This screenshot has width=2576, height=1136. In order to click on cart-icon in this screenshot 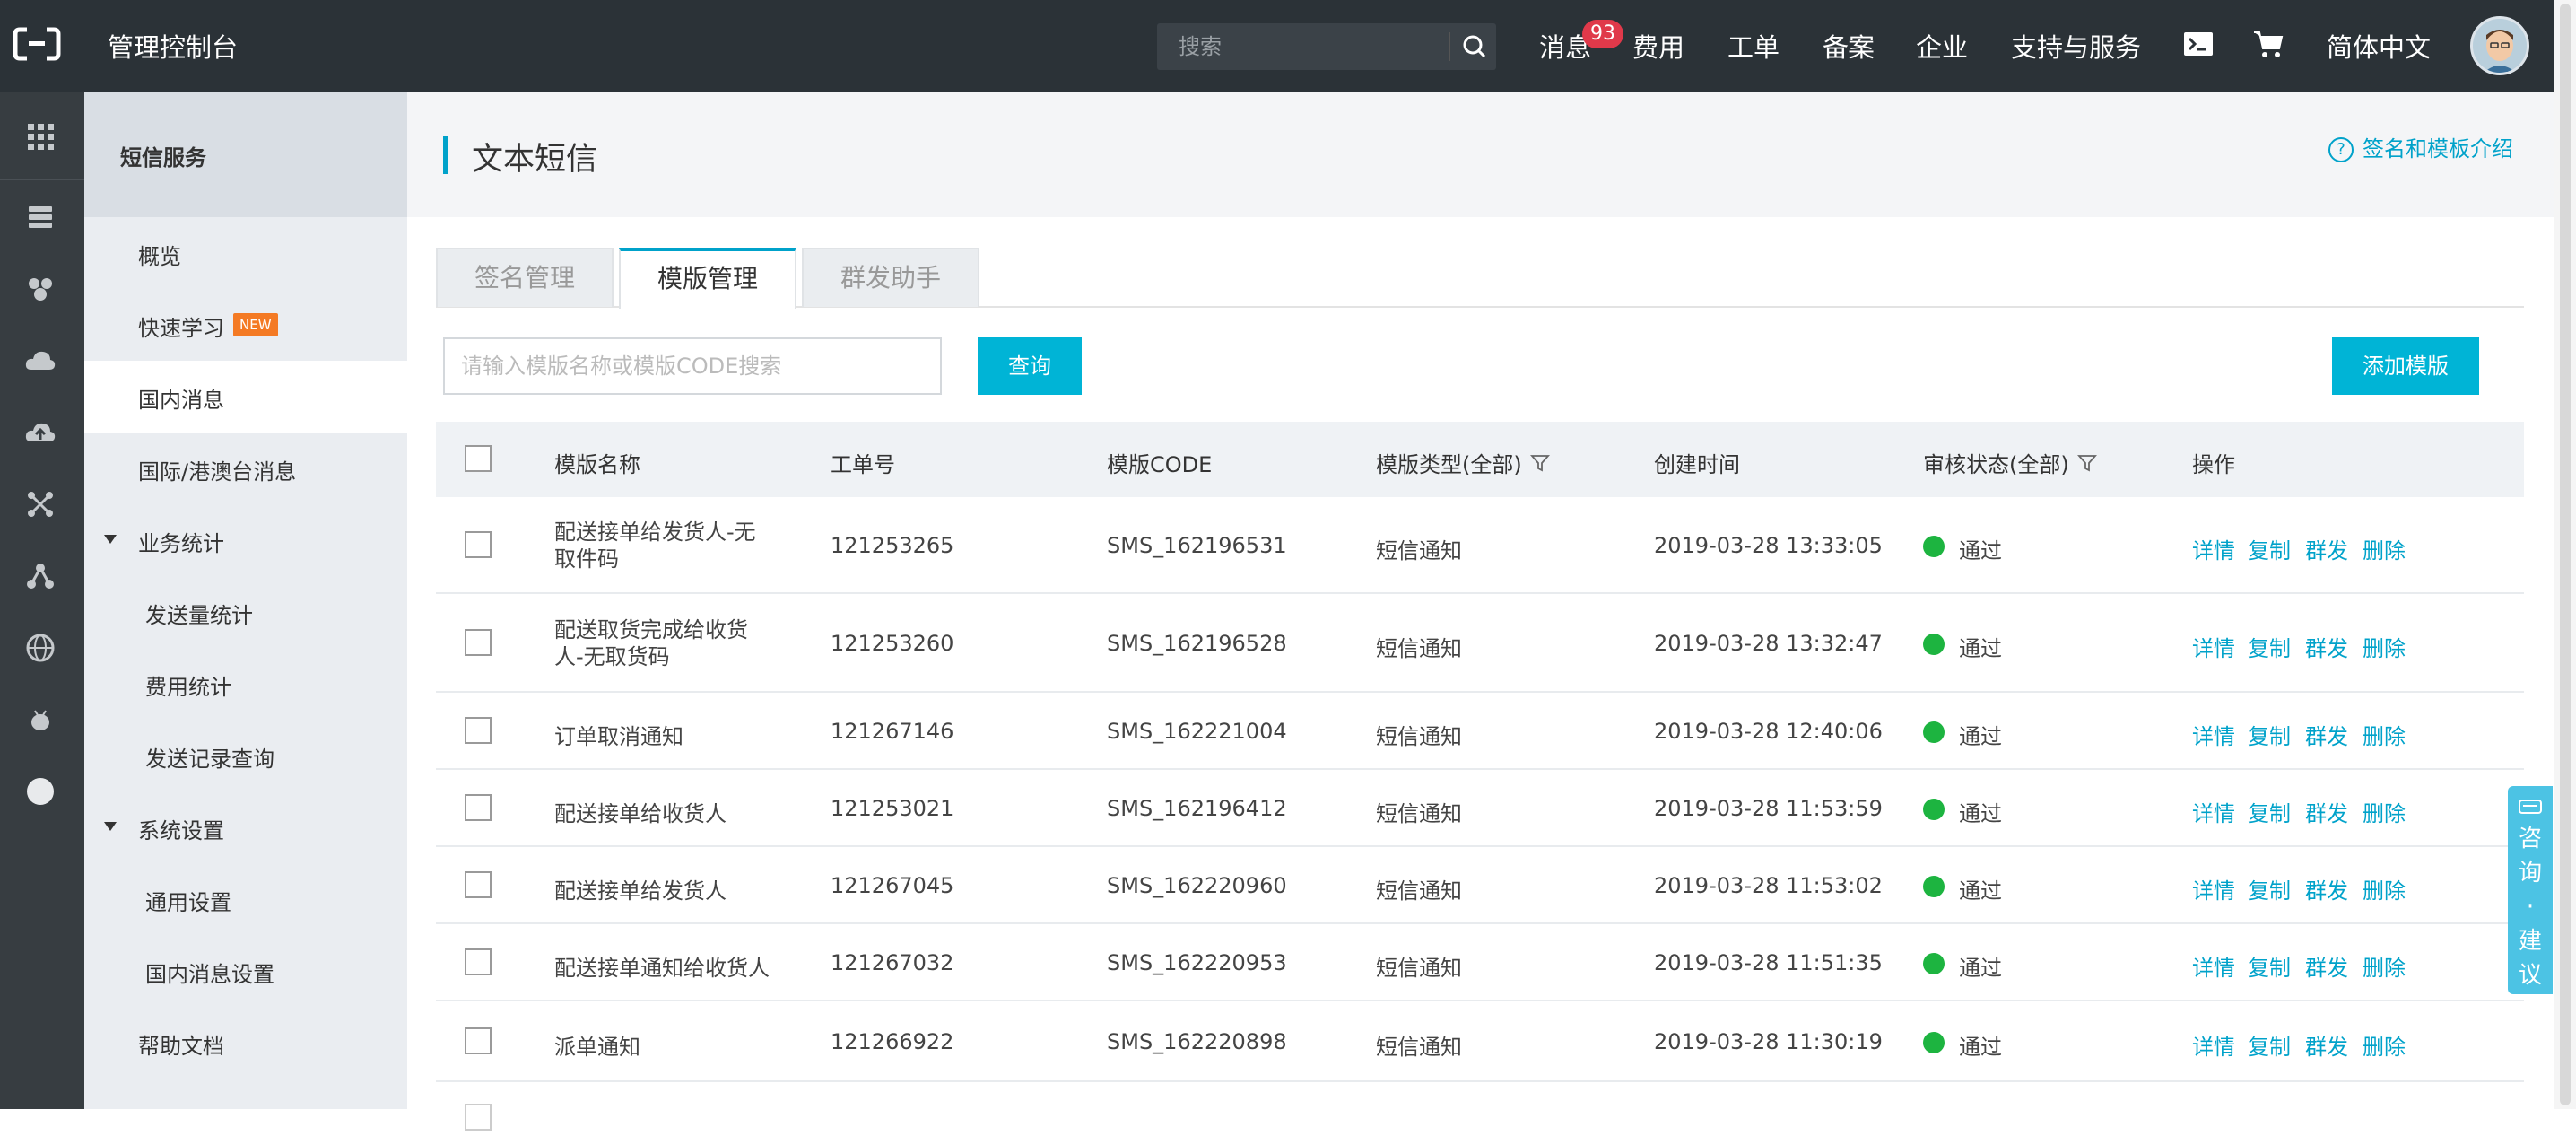, I will do `click(2268, 44)`.